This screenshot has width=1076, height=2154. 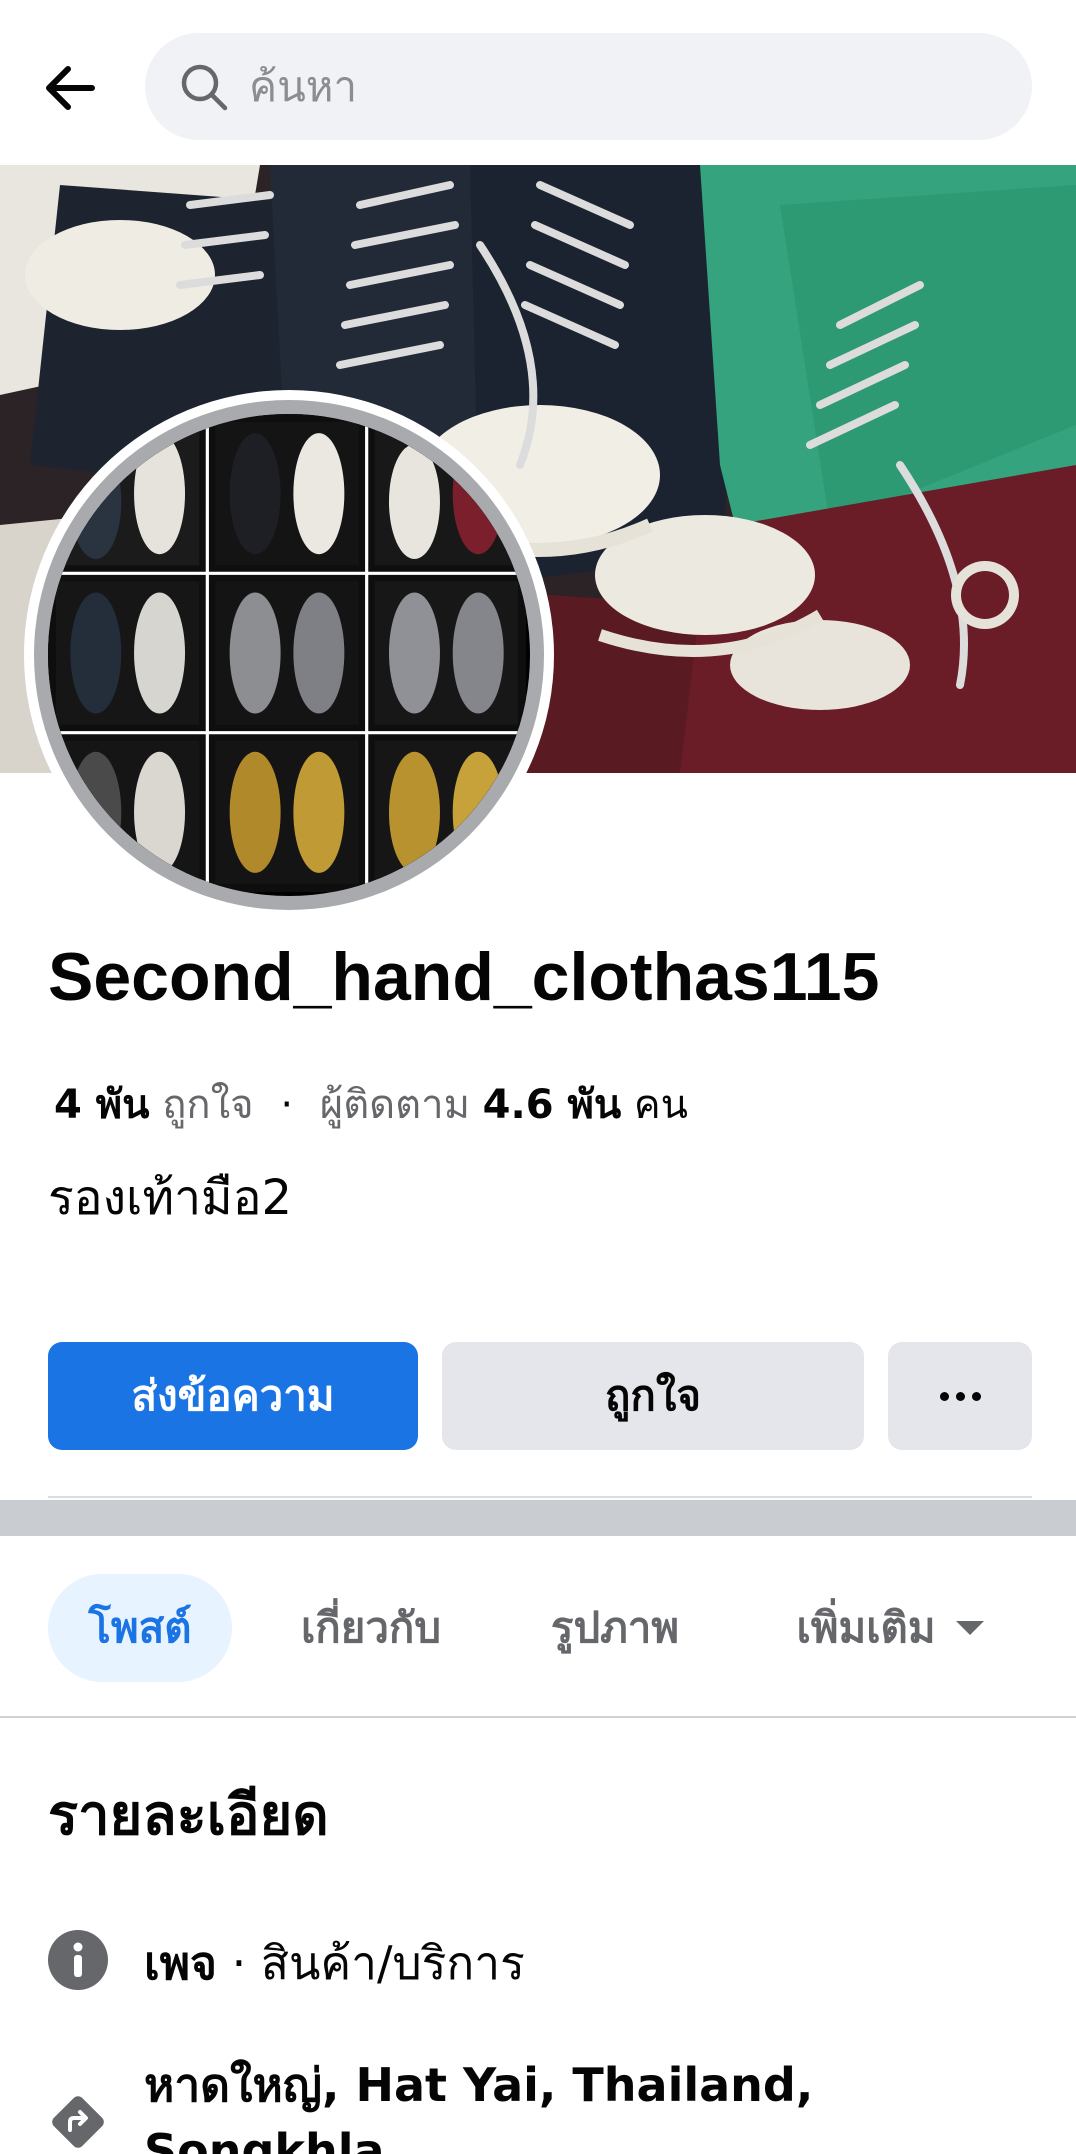 I want to click on tab-more: เพิ่มเติม, so click(x=890, y=1628).